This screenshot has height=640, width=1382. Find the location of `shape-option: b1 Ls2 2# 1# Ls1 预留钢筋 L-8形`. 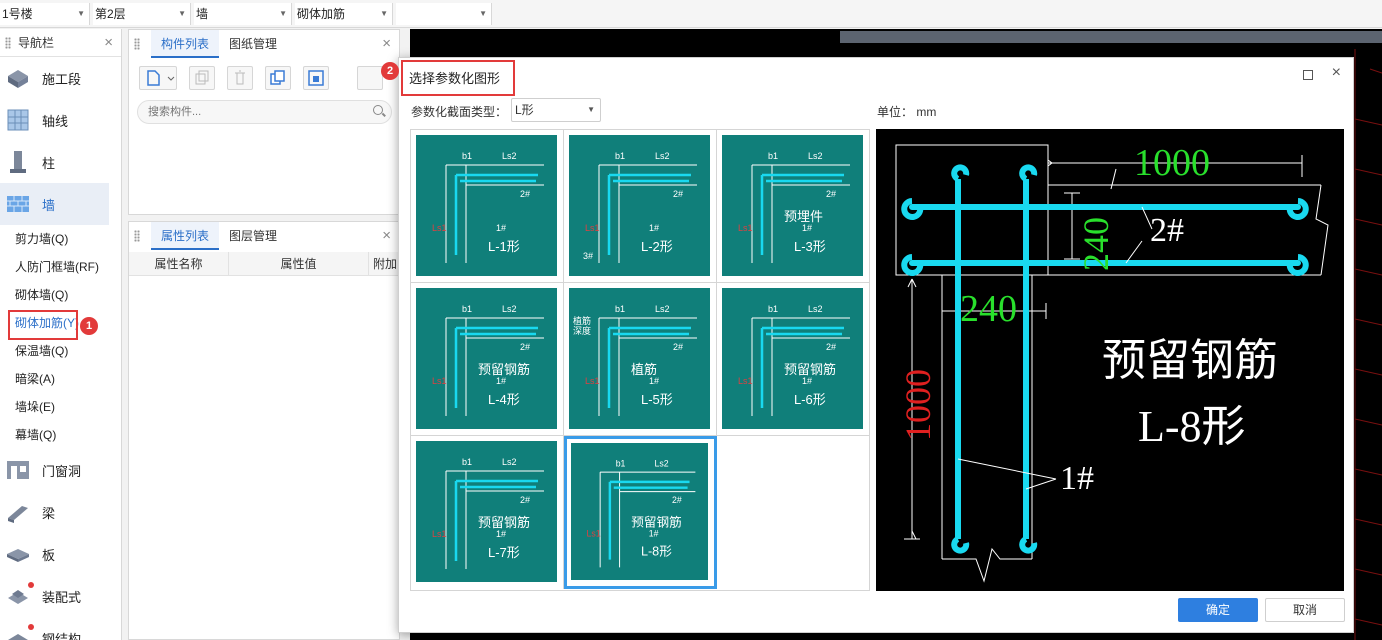

shape-option: b1 Ls2 2# 1# Ls1 预留钢筋 L-8形 is located at coordinates (640, 512).